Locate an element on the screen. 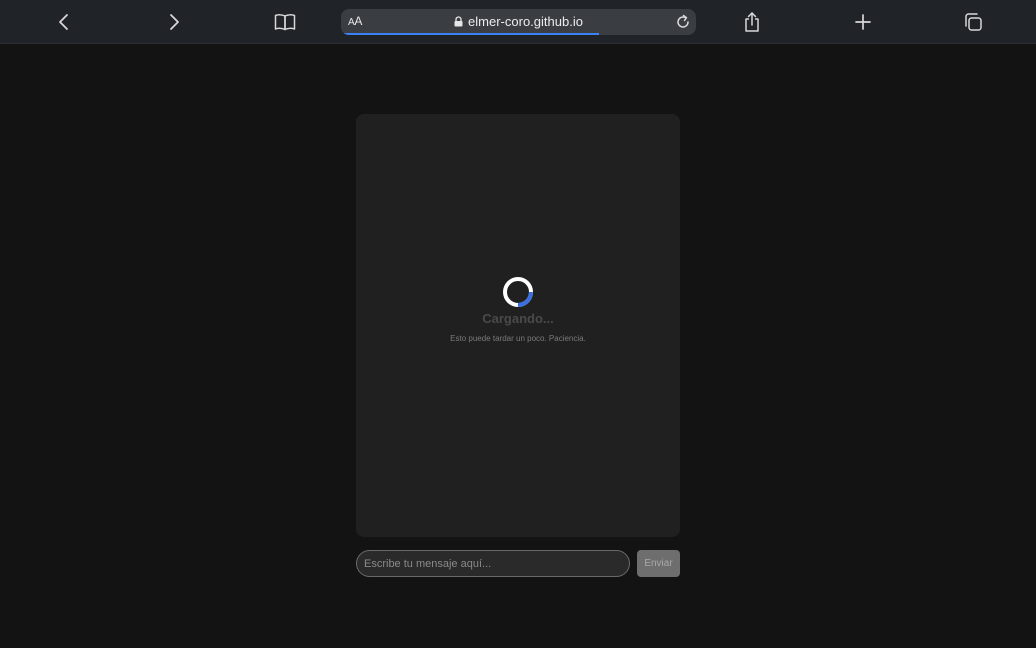  reload-icon is located at coordinates (683, 22).